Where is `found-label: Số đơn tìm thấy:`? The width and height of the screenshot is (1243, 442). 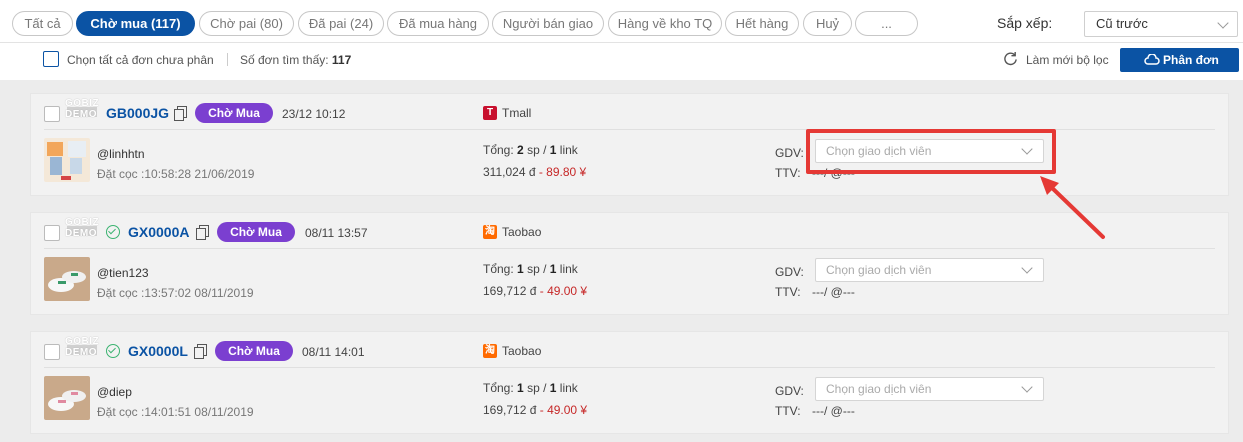 found-label: Số đơn tìm thấy: is located at coordinates (284, 60).